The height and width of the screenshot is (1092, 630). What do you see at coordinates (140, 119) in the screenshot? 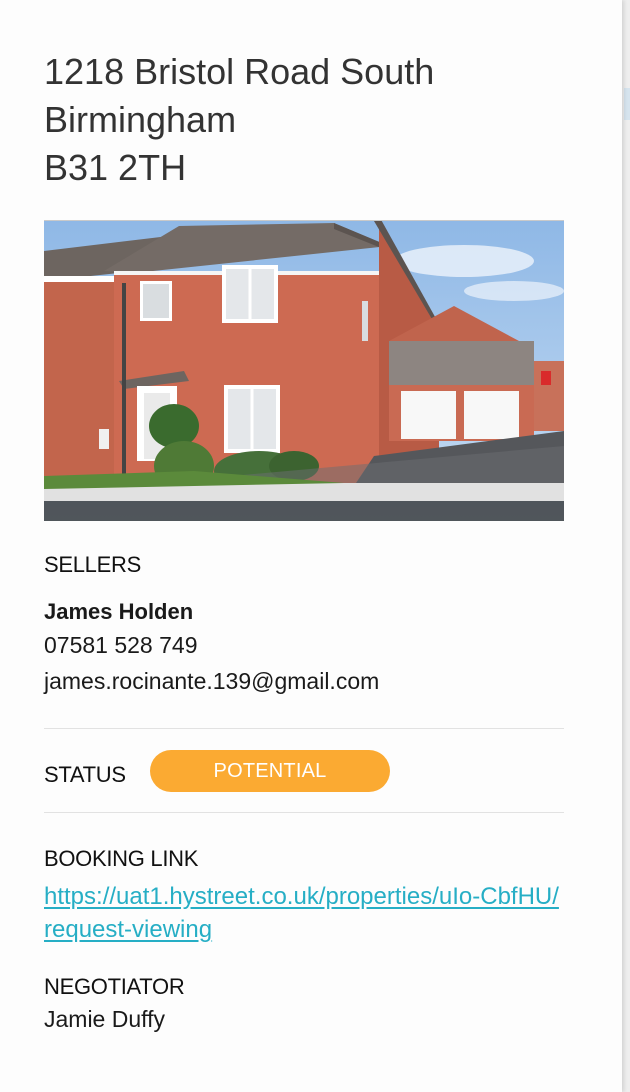
I see `address-line-city: Birmingham` at bounding box center [140, 119].